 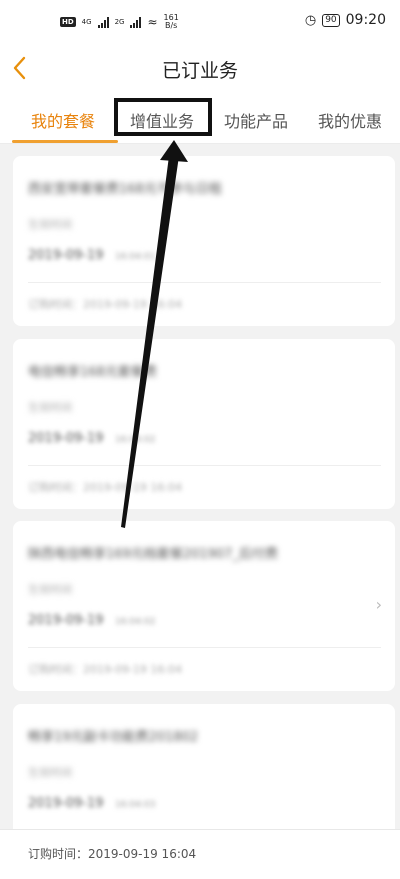 I want to click on hd-badge: HD, so click(x=68, y=22).